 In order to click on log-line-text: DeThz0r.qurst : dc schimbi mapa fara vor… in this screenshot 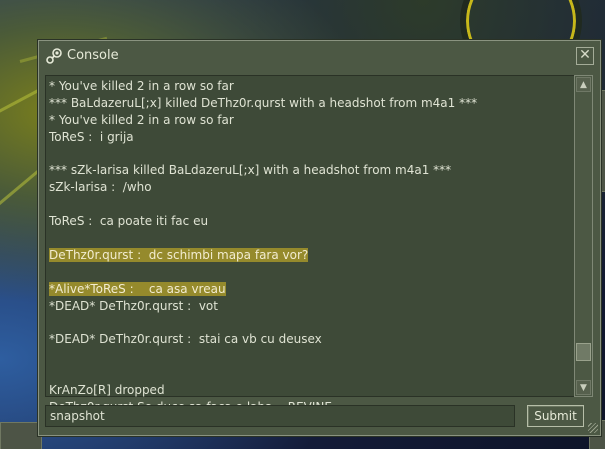, I will do `click(179, 254)`.